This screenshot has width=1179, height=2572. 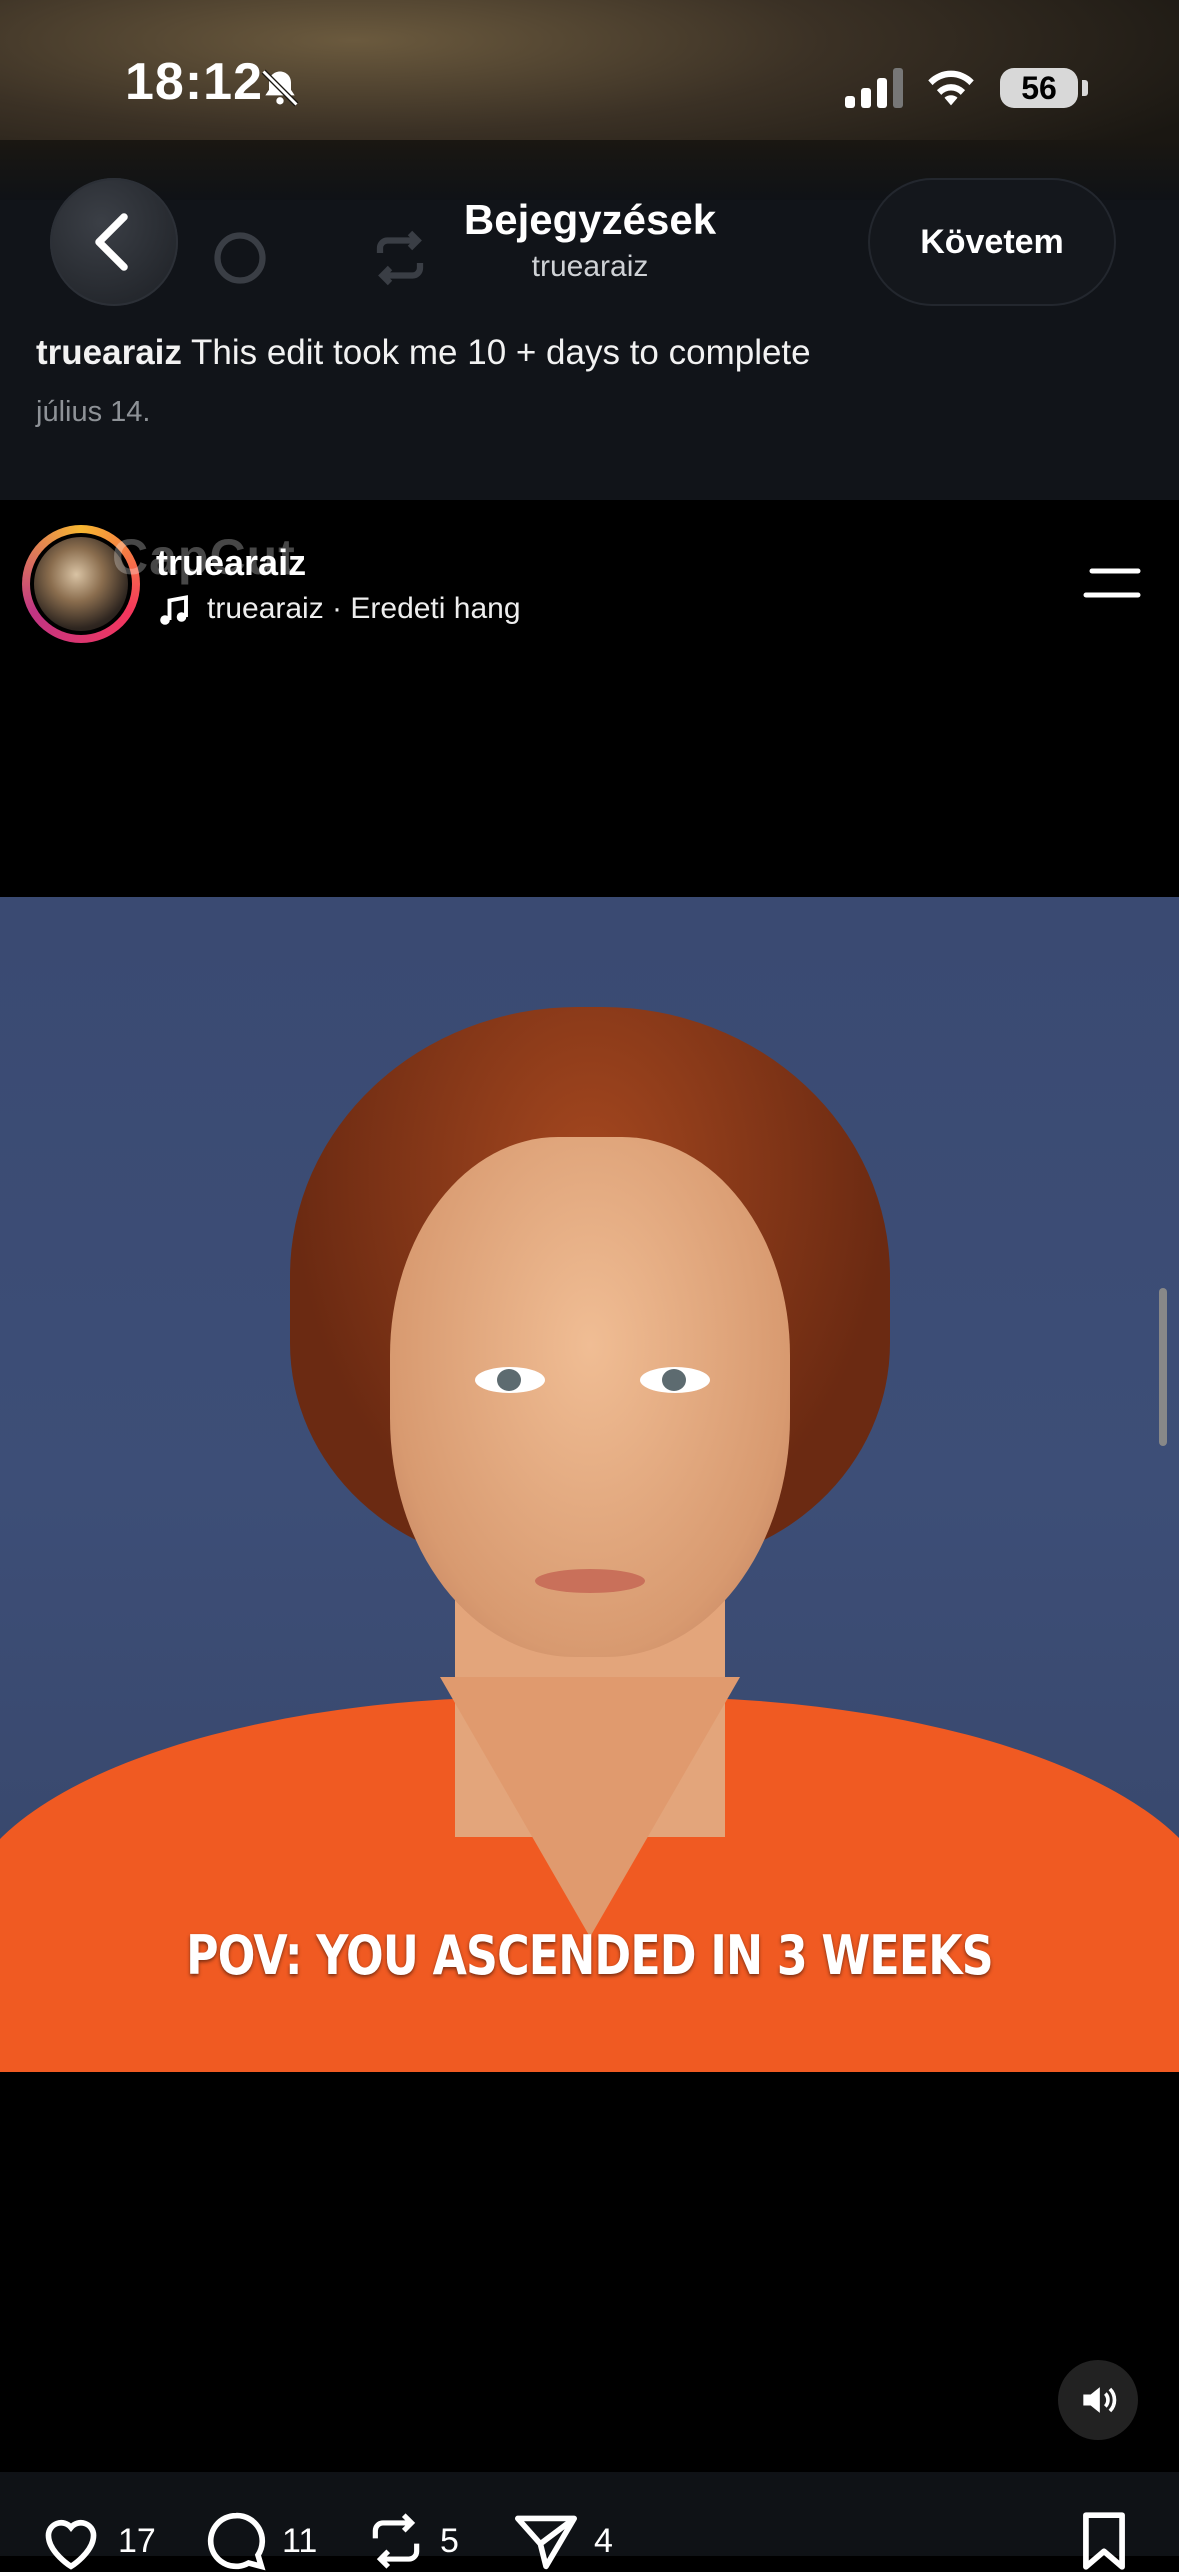 I want to click on sound-toggle-button, so click(x=1098, y=2400).